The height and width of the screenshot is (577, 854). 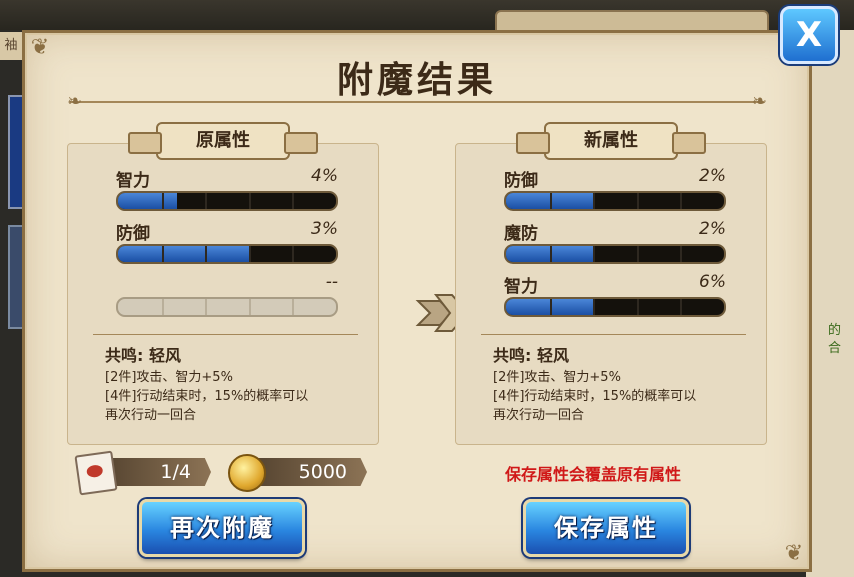 I want to click on gold-cost: 5000, so click(x=322, y=472).